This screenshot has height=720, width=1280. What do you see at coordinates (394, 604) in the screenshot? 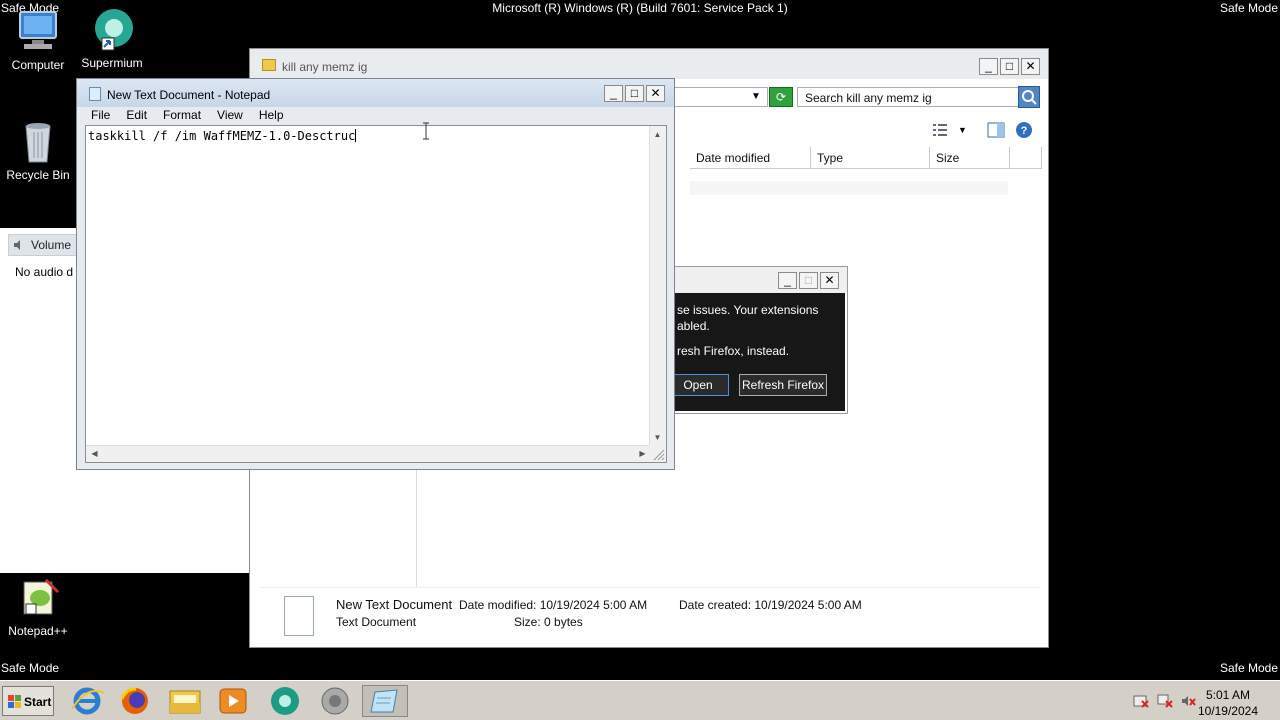
I see `details-file-name: New Text Document` at bounding box center [394, 604].